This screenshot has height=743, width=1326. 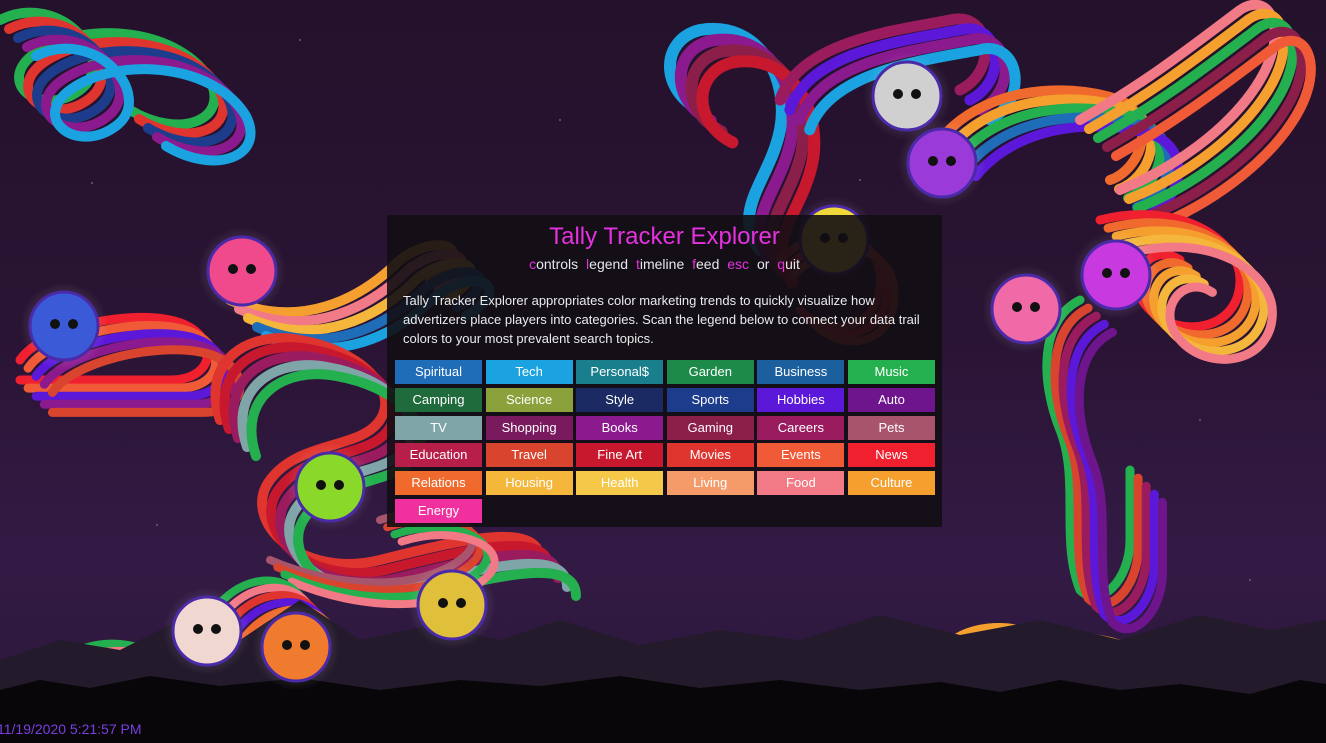 What do you see at coordinates (763, 264) in the screenshot?
I see `menu-separator-or: or` at bounding box center [763, 264].